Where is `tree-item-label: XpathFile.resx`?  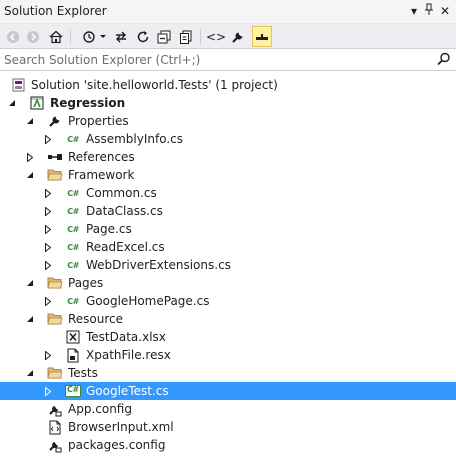 tree-item-label: XpathFile.resx is located at coordinates (128, 355).